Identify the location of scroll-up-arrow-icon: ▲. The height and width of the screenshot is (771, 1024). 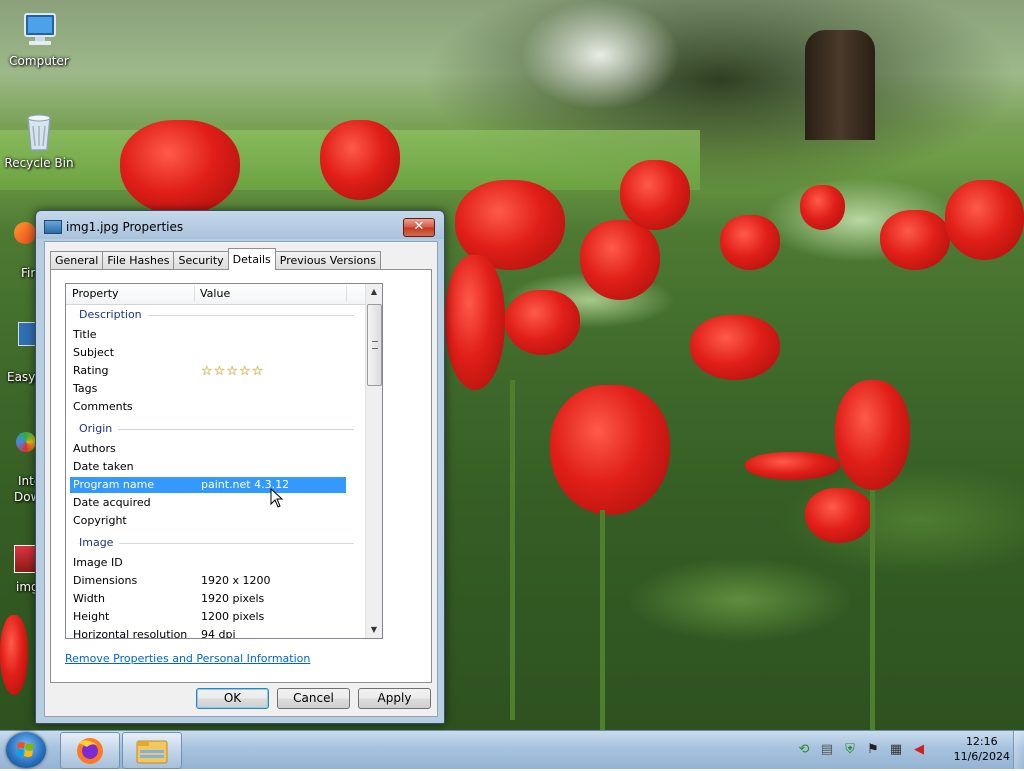
(374, 292).